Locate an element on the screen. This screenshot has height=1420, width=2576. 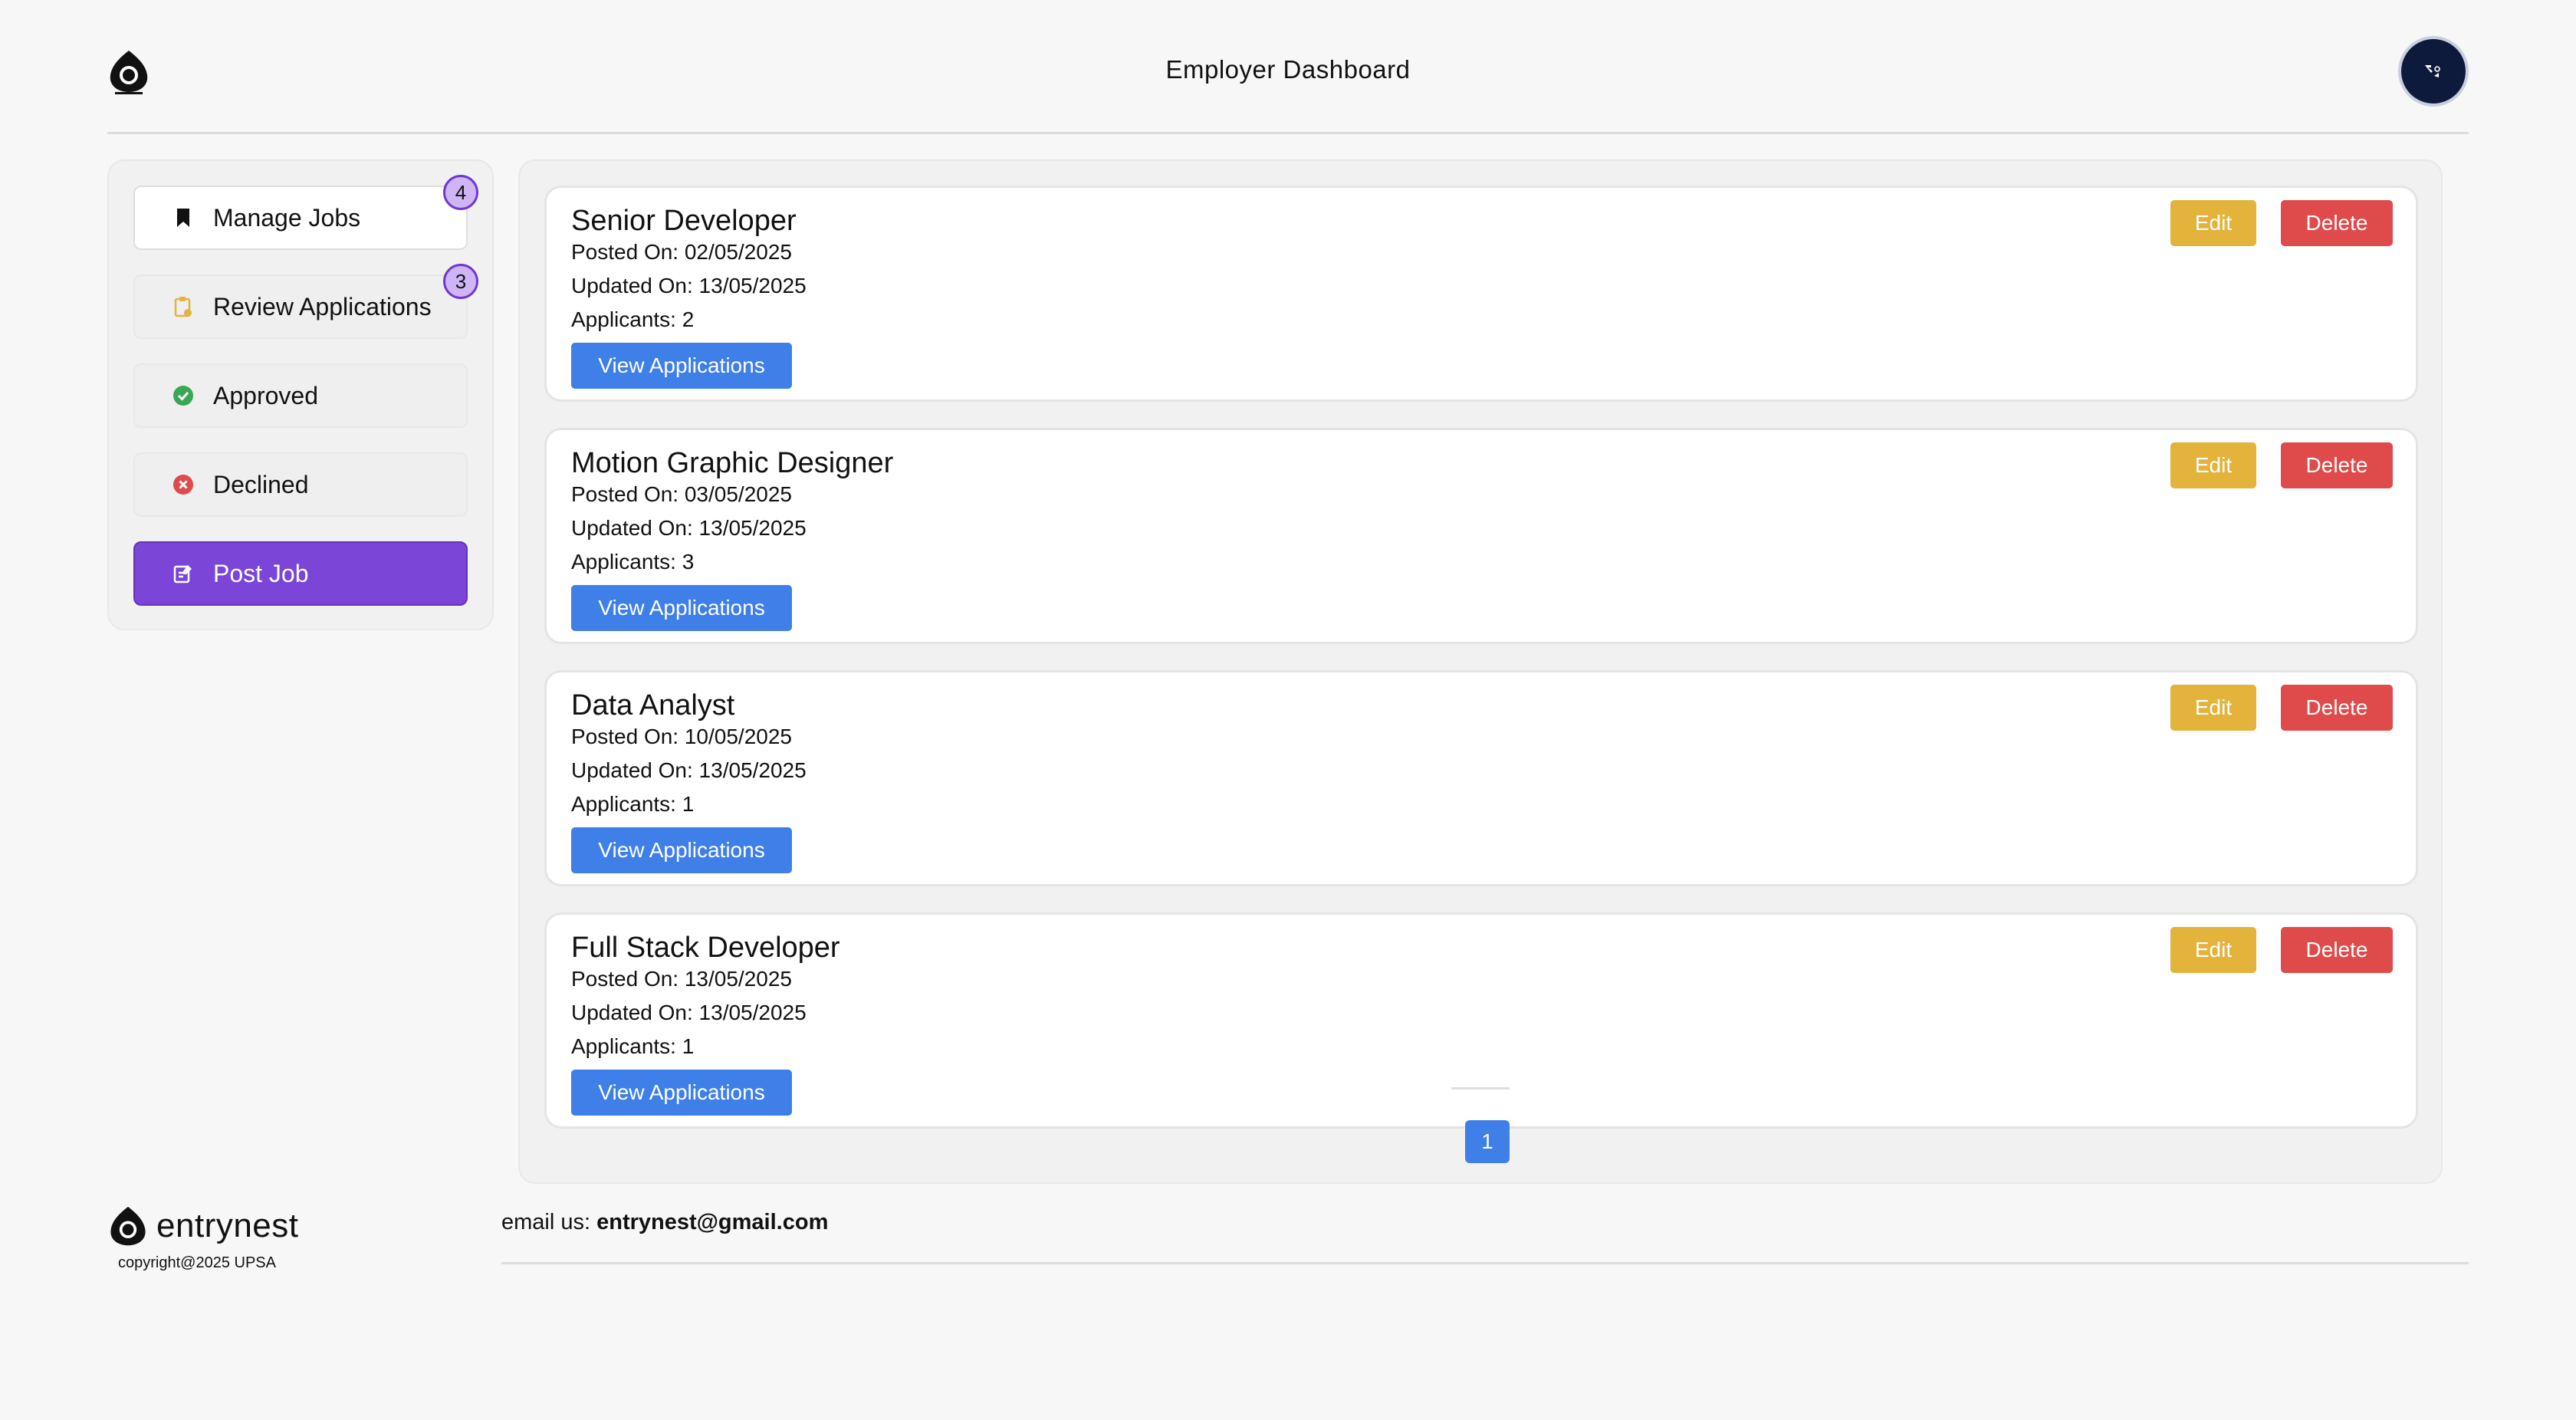
sidebar-item-label: Approved is located at coordinates (265, 395).